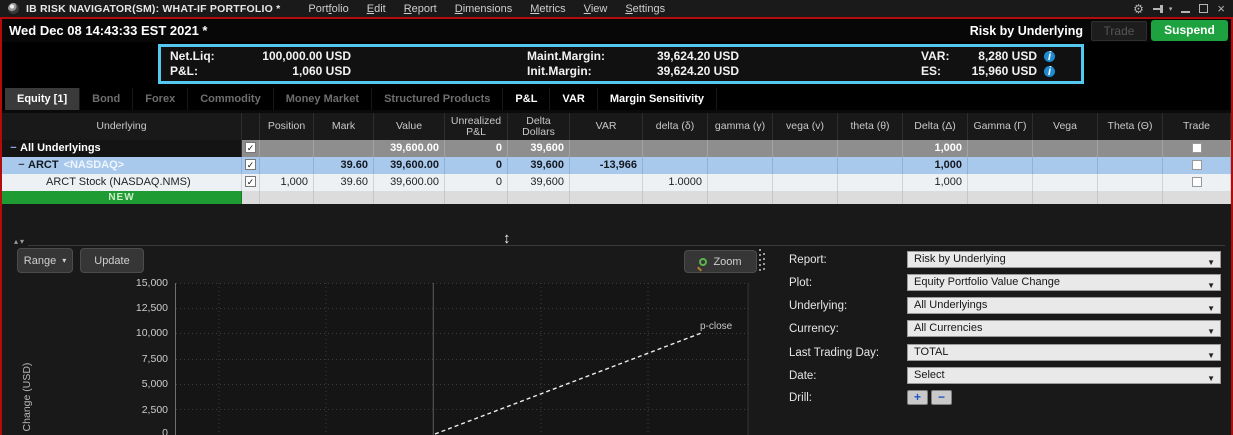 The image size is (1233, 435). What do you see at coordinates (803, 376) in the screenshot?
I see `date-label: Date:` at bounding box center [803, 376].